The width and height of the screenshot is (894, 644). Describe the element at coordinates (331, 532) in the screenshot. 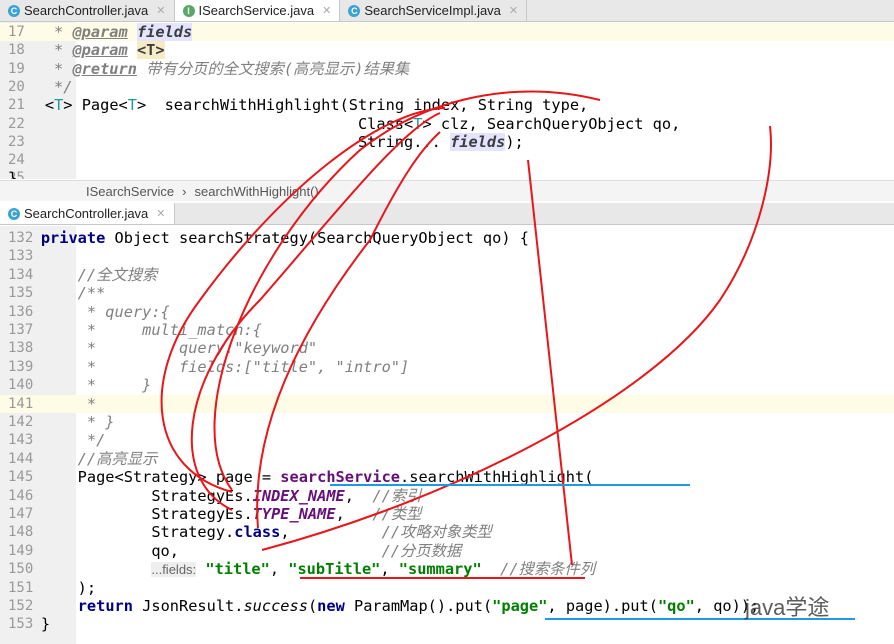

I see `code-token: ,` at that location.